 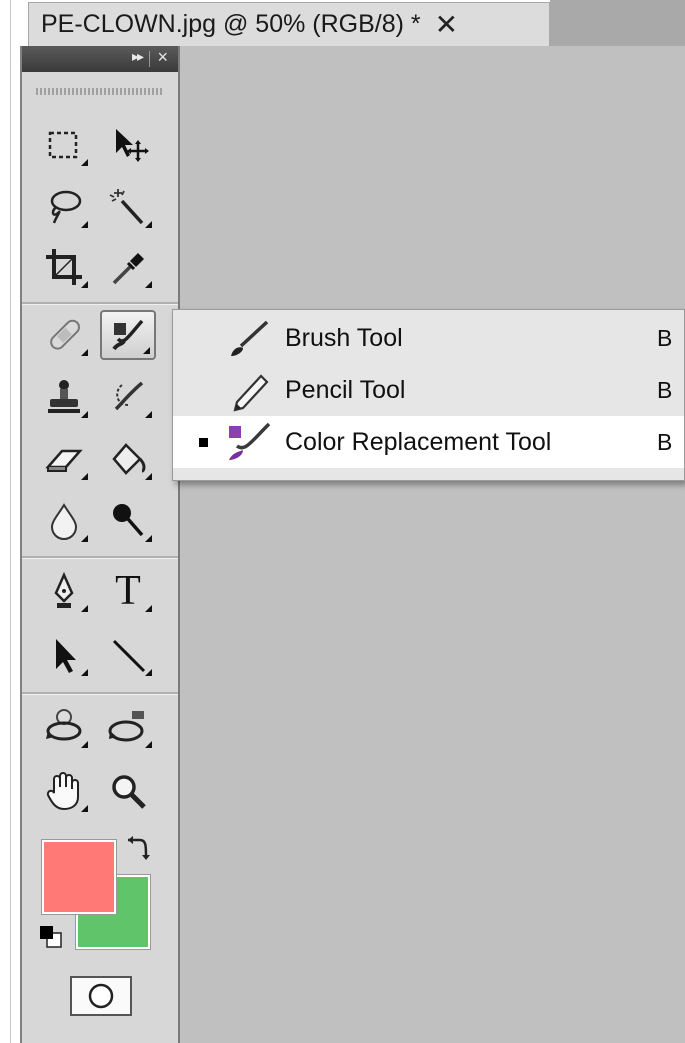 I want to click on panel-edge-line, so click(x=10, y=521).